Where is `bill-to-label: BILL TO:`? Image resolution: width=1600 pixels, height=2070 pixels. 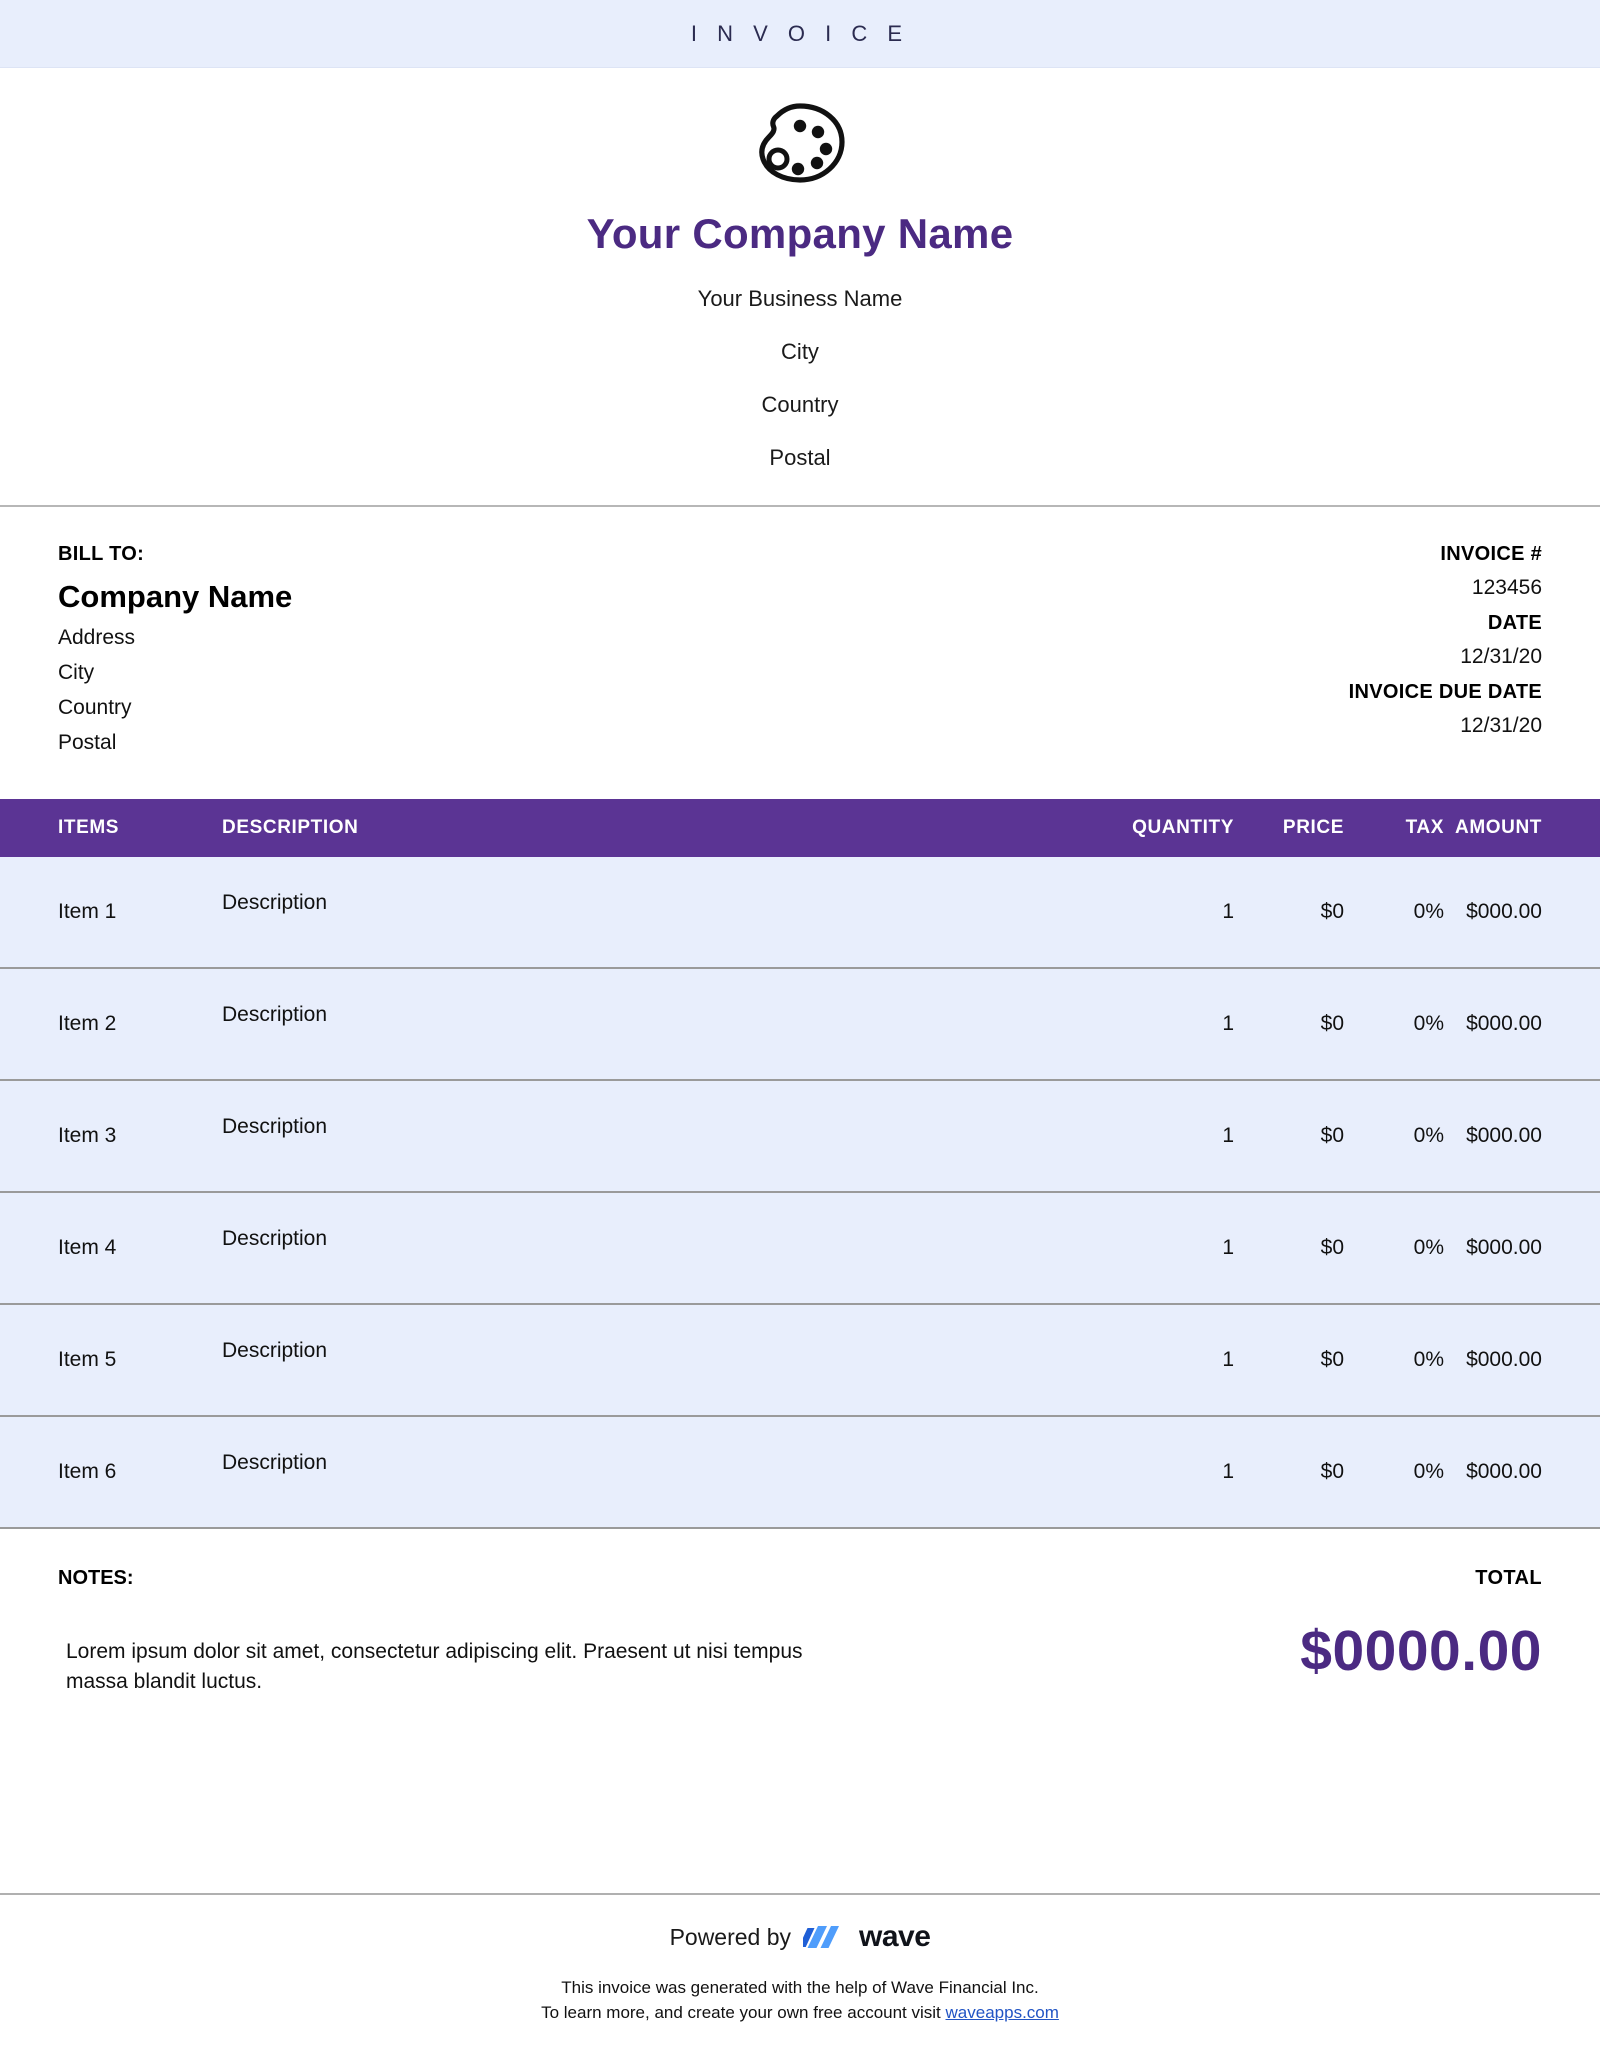
bill-to-label: BILL TO: is located at coordinates (101, 554).